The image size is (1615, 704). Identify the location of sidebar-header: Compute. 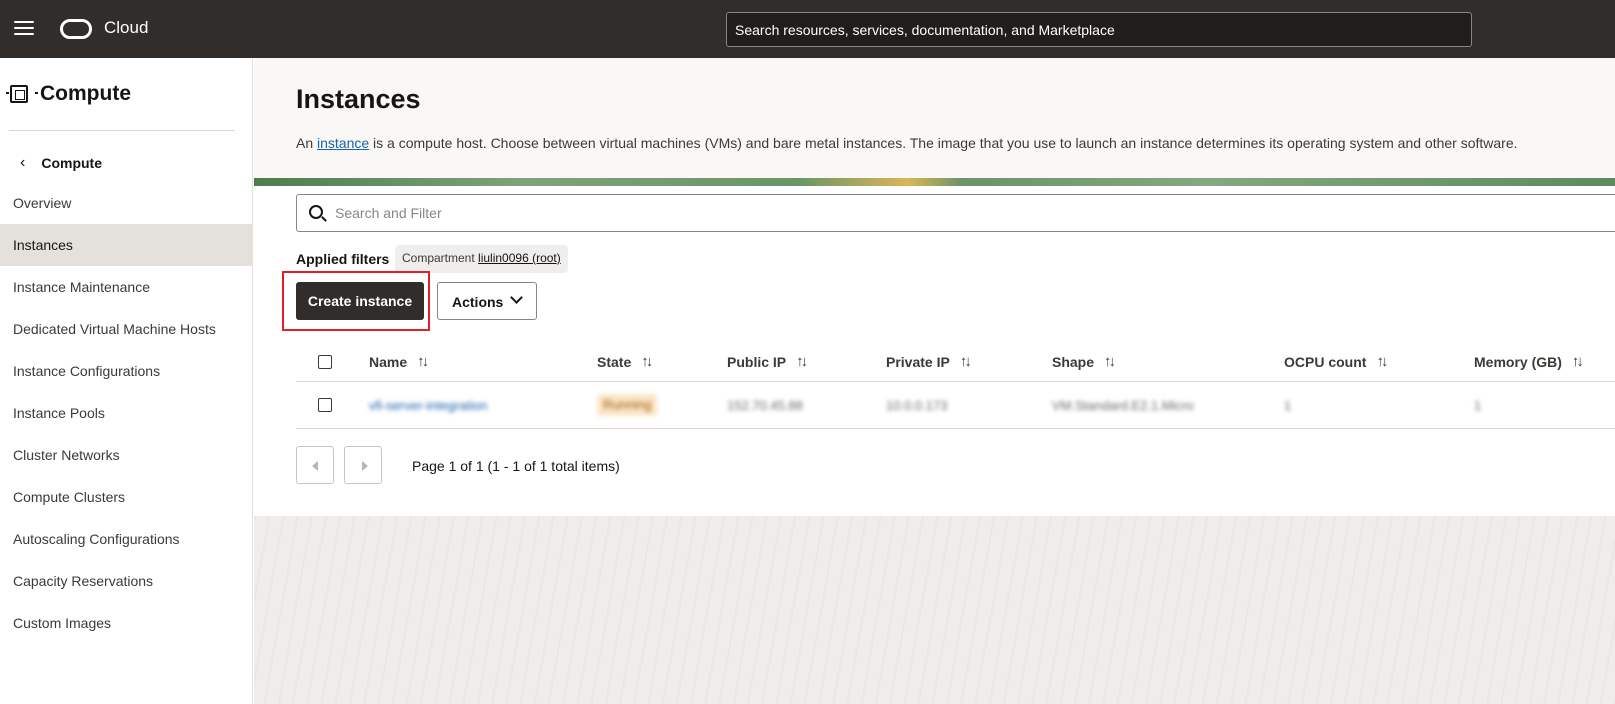
(68, 94).